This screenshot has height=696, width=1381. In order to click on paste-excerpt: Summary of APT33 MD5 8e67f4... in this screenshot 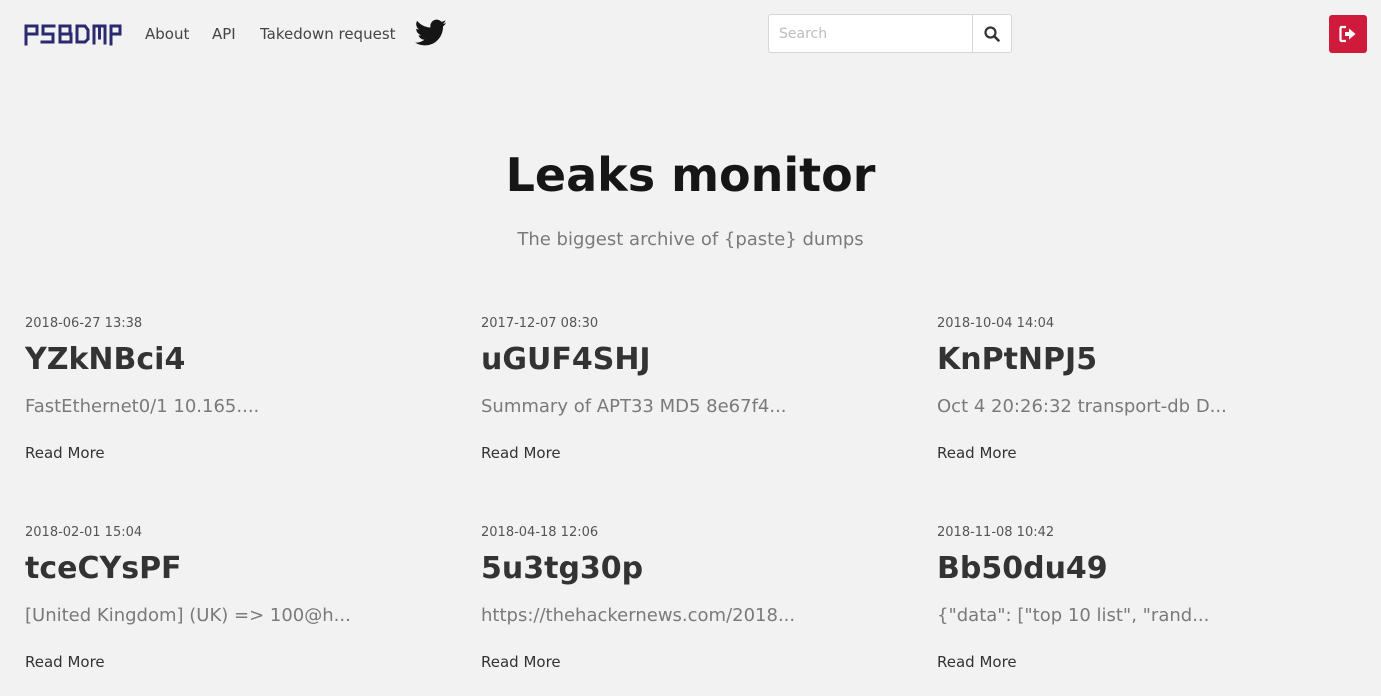, I will do `click(634, 406)`.